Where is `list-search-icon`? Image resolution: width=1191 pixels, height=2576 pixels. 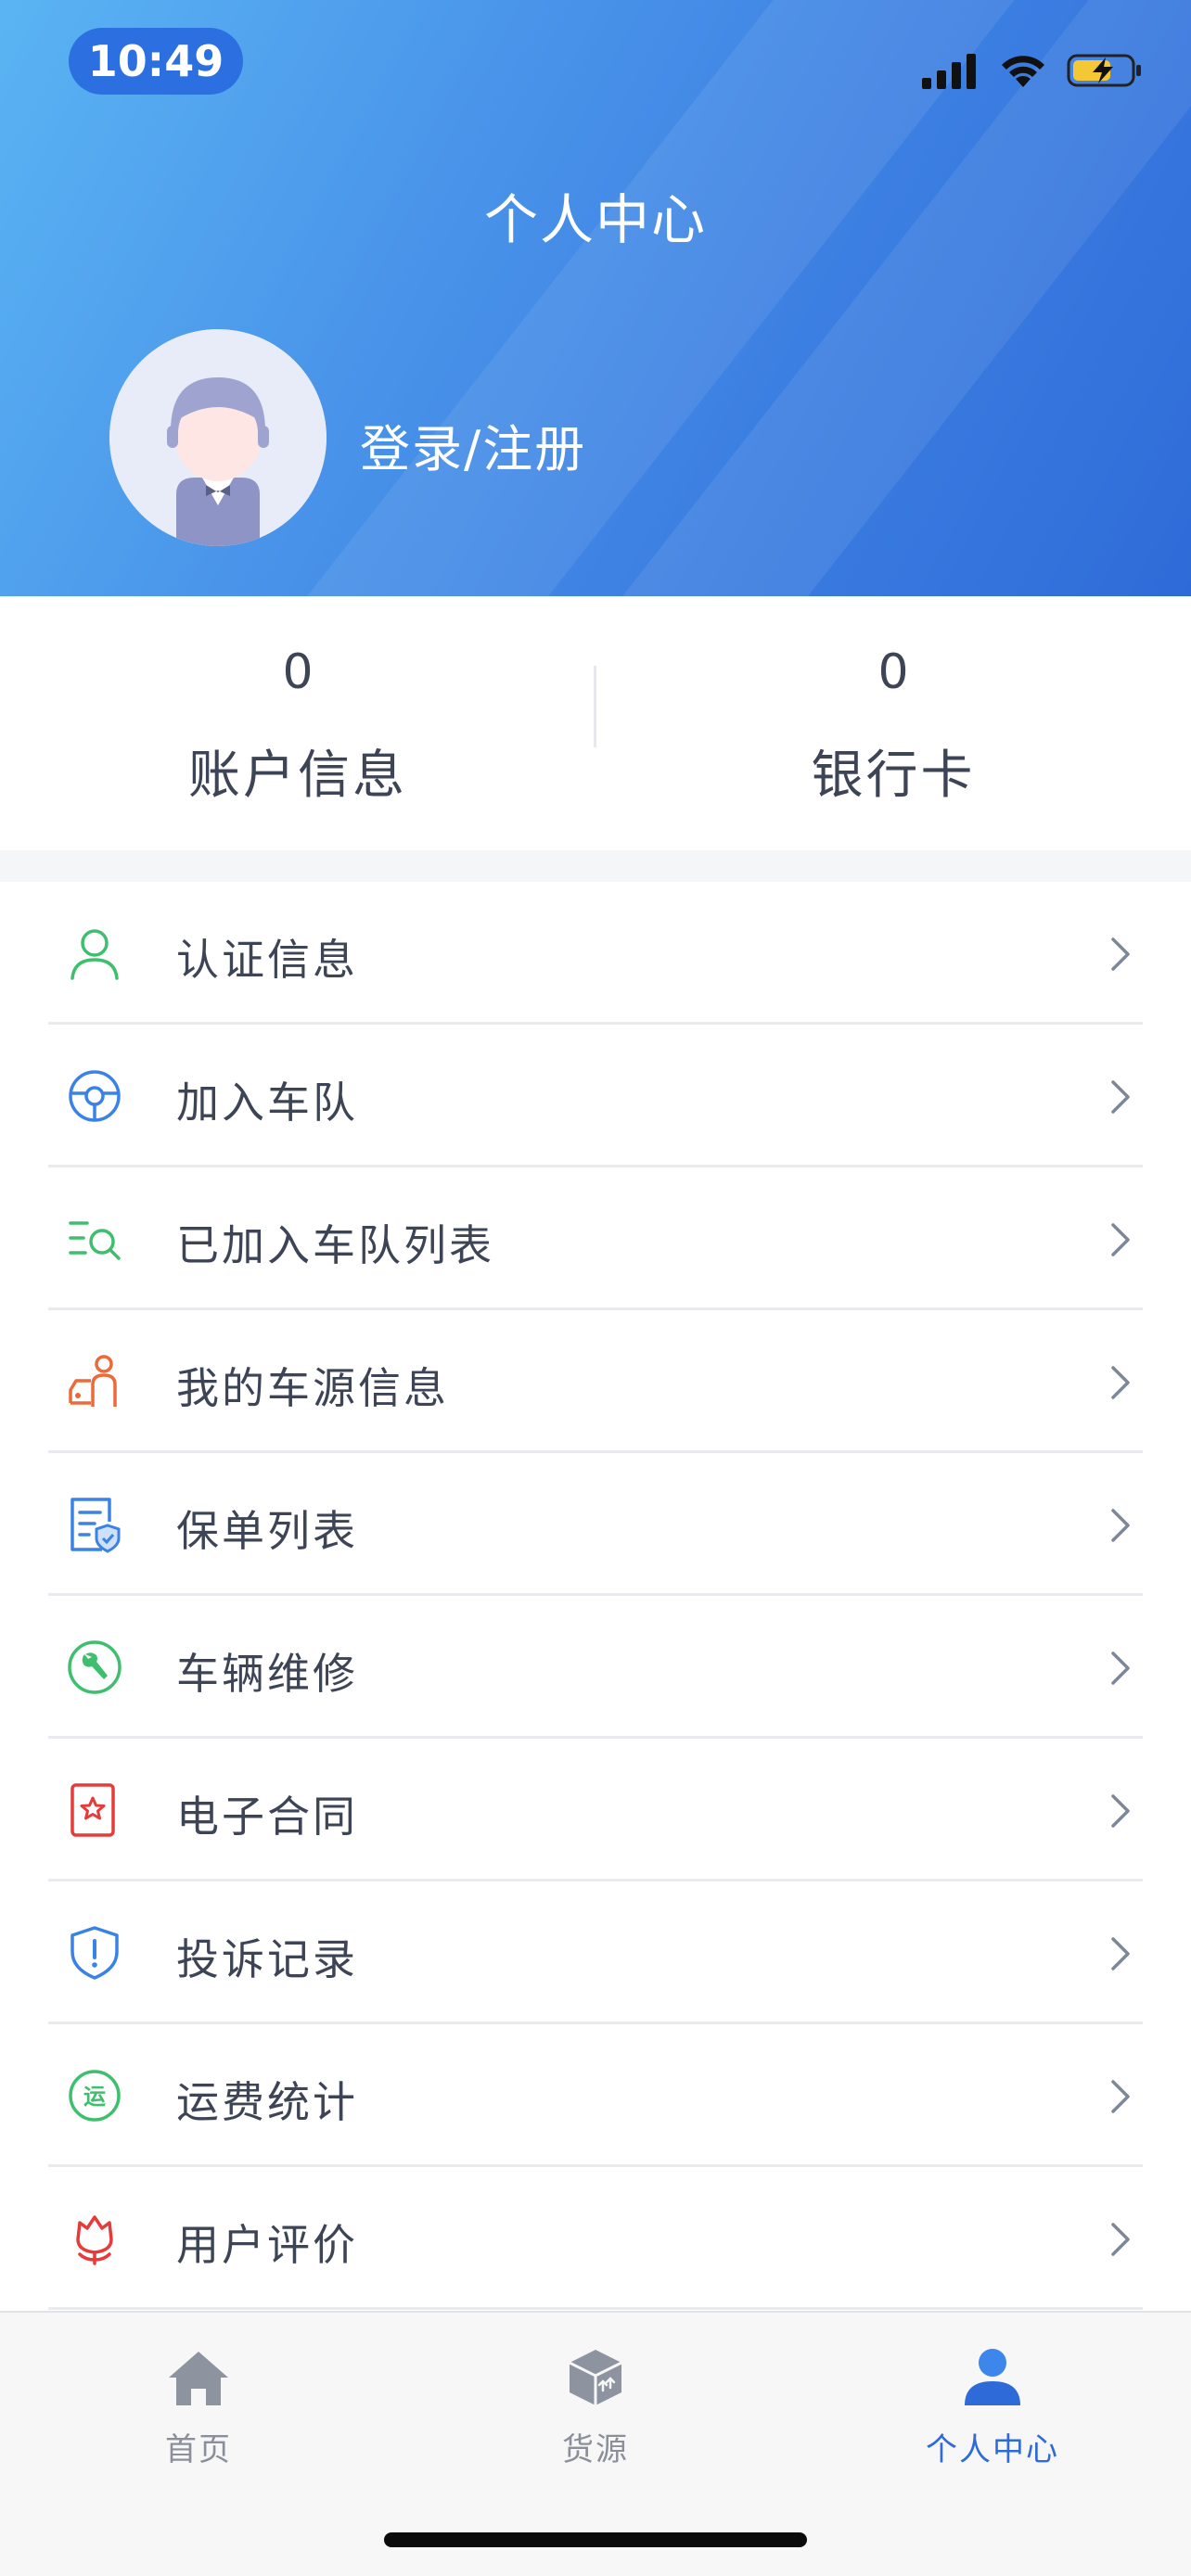
list-search-icon is located at coordinates (95, 1240).